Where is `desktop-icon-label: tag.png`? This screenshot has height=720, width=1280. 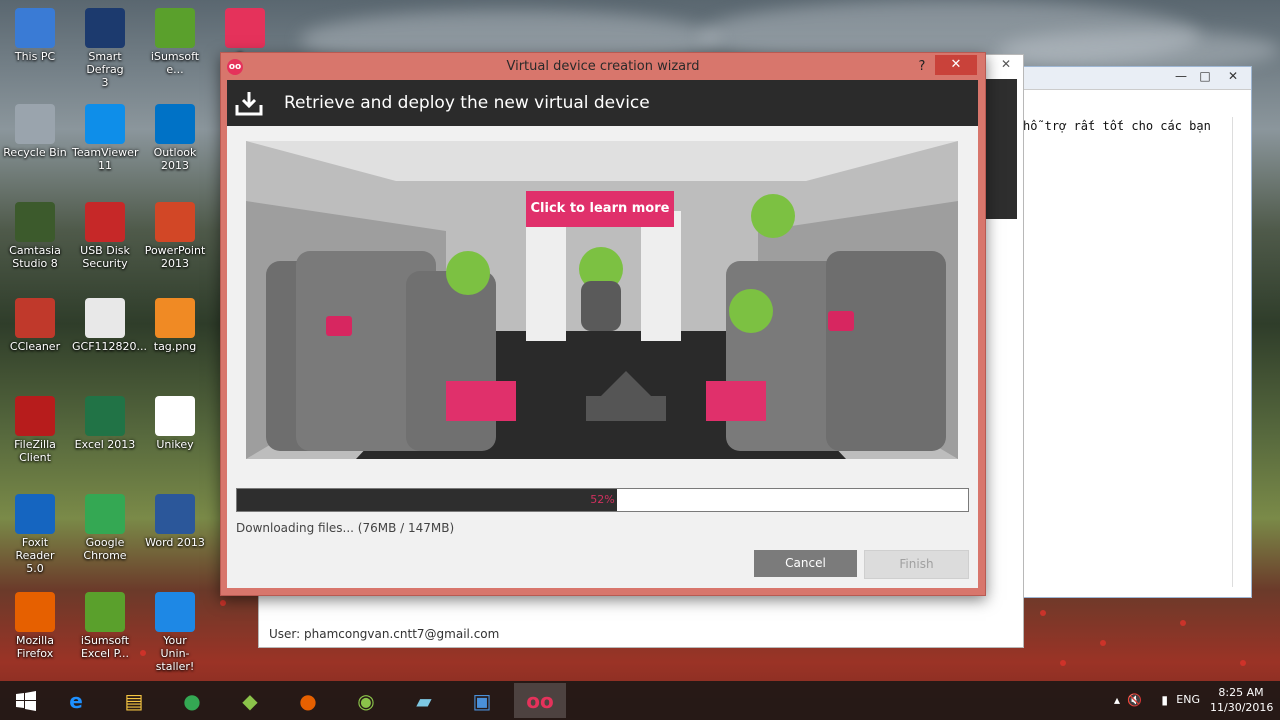
desktop-icon-label: tag.png is located at coordinates (175, 346).